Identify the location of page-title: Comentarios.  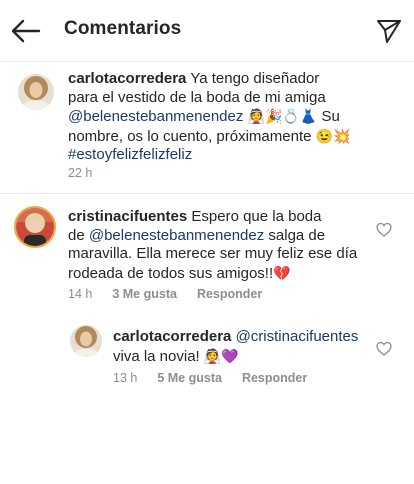
(123, 28).